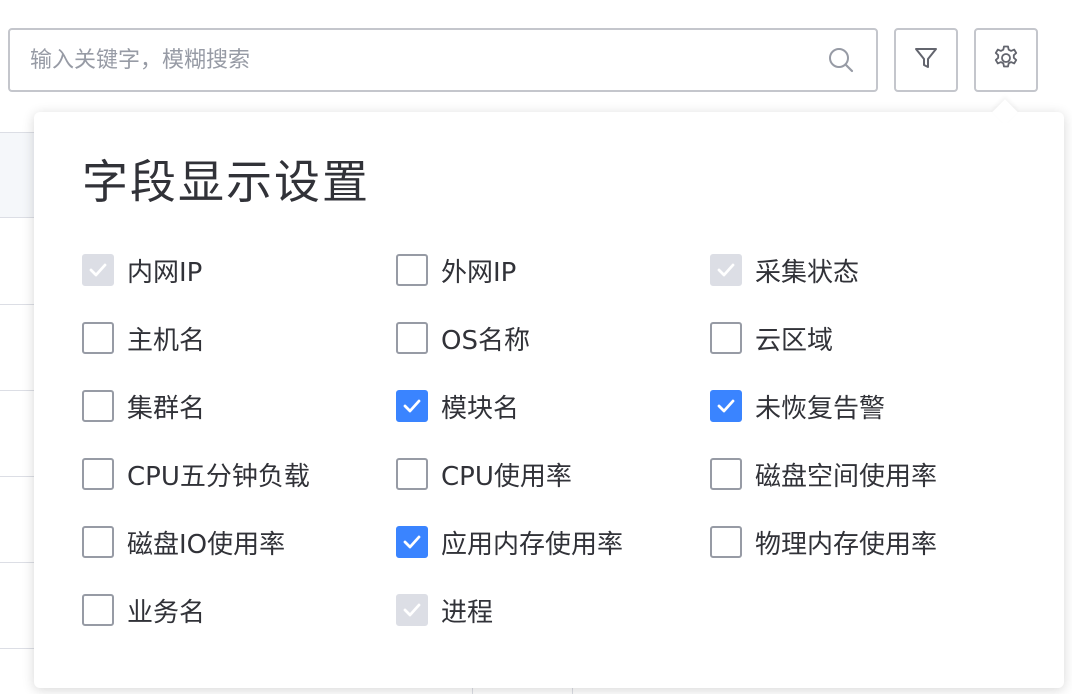  I want to click on field-settings-button, so click(1006, 60).